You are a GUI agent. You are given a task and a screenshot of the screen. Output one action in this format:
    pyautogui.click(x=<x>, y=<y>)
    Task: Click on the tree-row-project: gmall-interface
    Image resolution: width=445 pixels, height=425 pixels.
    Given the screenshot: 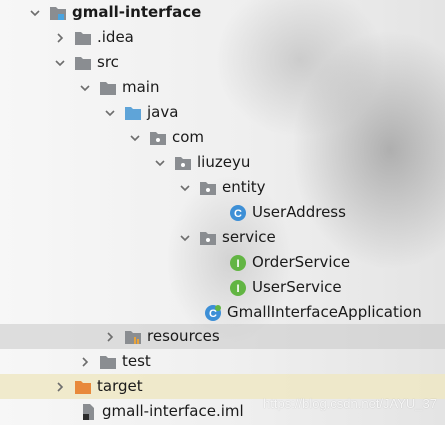 What is the action you would take?
    pyautogui.click(x=222, y=12)
    